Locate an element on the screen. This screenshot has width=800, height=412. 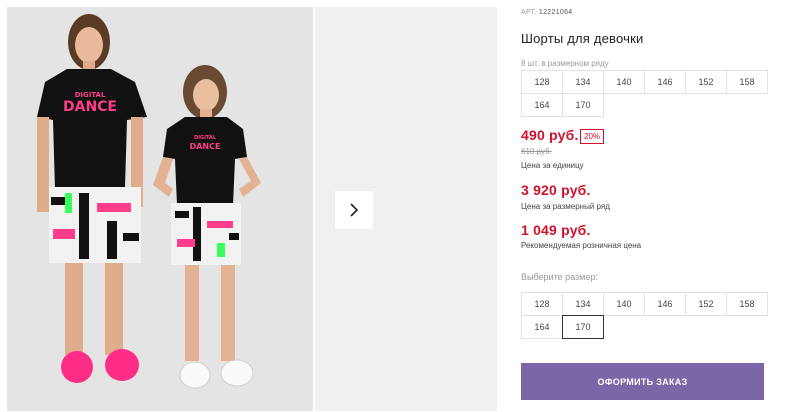
adult-shirt-line2: DANCE is located at coordinates (90, 107).